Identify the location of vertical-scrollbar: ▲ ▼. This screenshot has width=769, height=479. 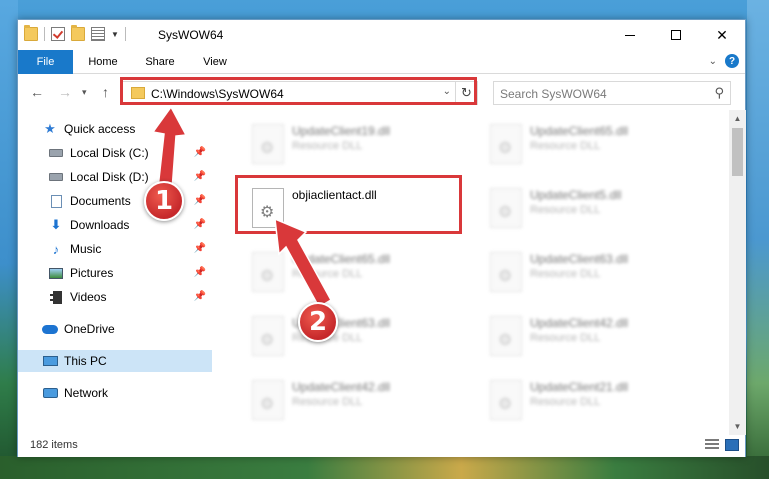
(737, 272).